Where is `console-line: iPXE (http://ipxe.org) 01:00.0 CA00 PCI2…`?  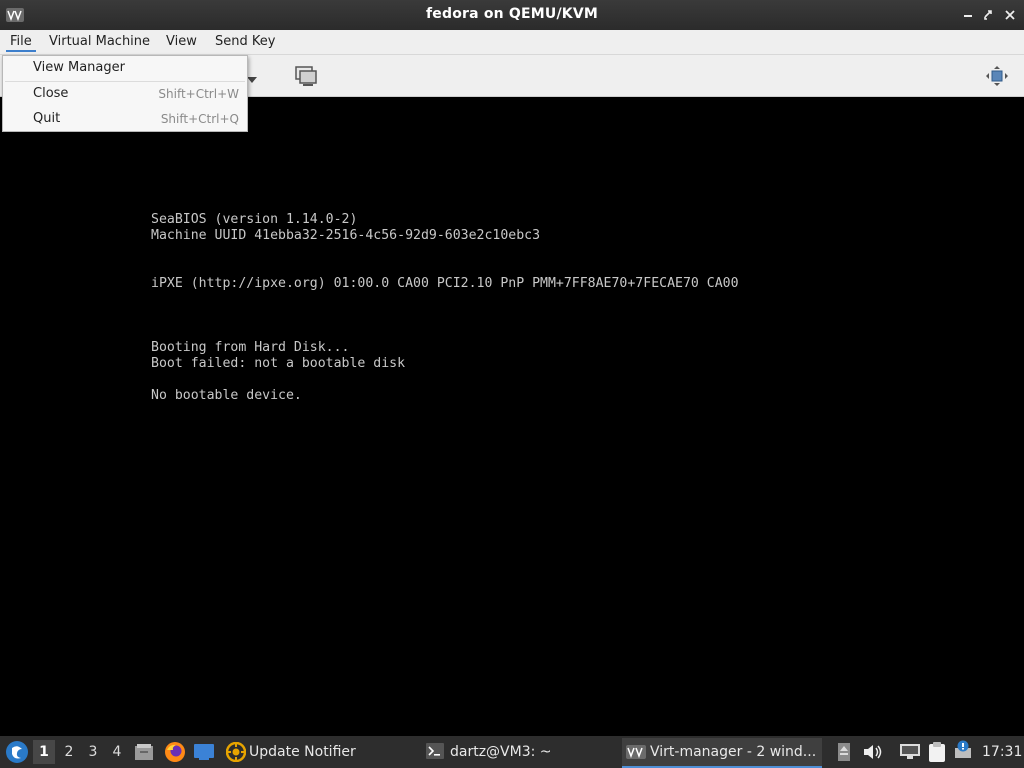 console-line: iPXE (http://ipxe.org) 01:00.0 CA00 PCI2… is located at coordinates (445, 283).